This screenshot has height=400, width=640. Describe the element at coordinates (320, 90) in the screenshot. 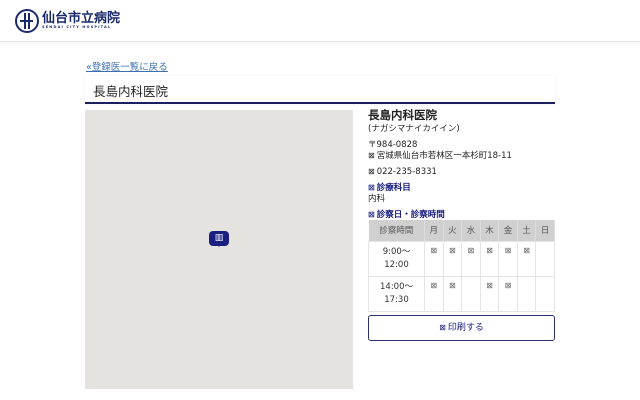

I see `page-title: 長島内科医院` at that location.